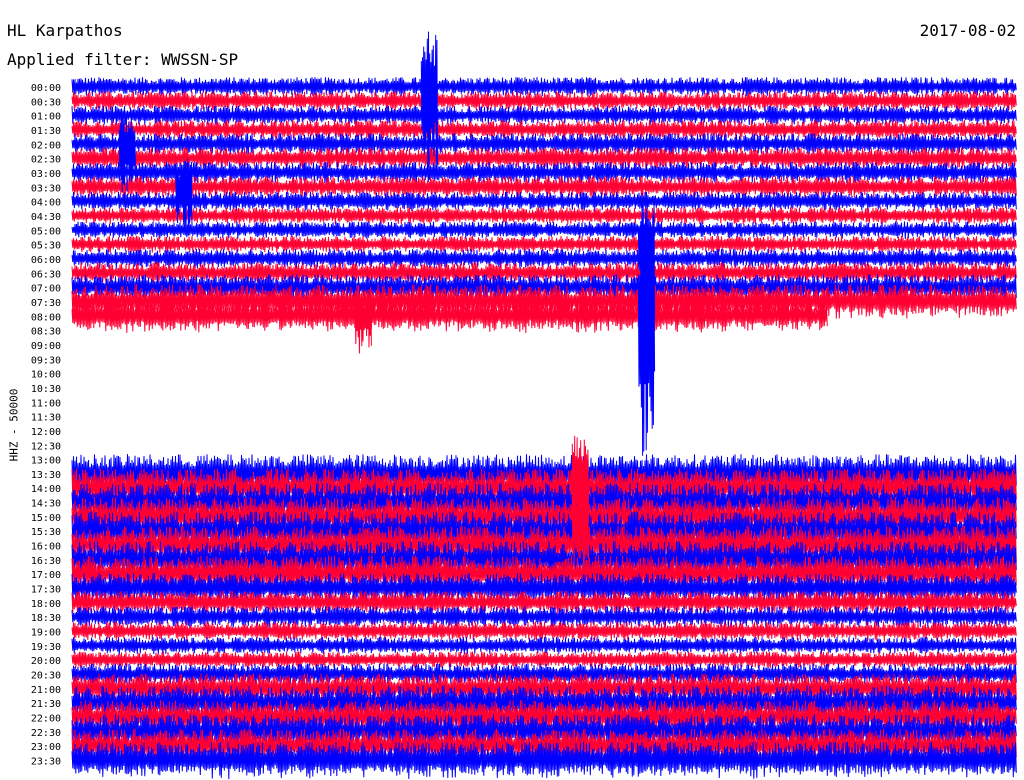  What do you see at coordinates (46, 747) in the screenshot?
I see `tick-label-2300: 23:00` at bounding box center [46, 747].